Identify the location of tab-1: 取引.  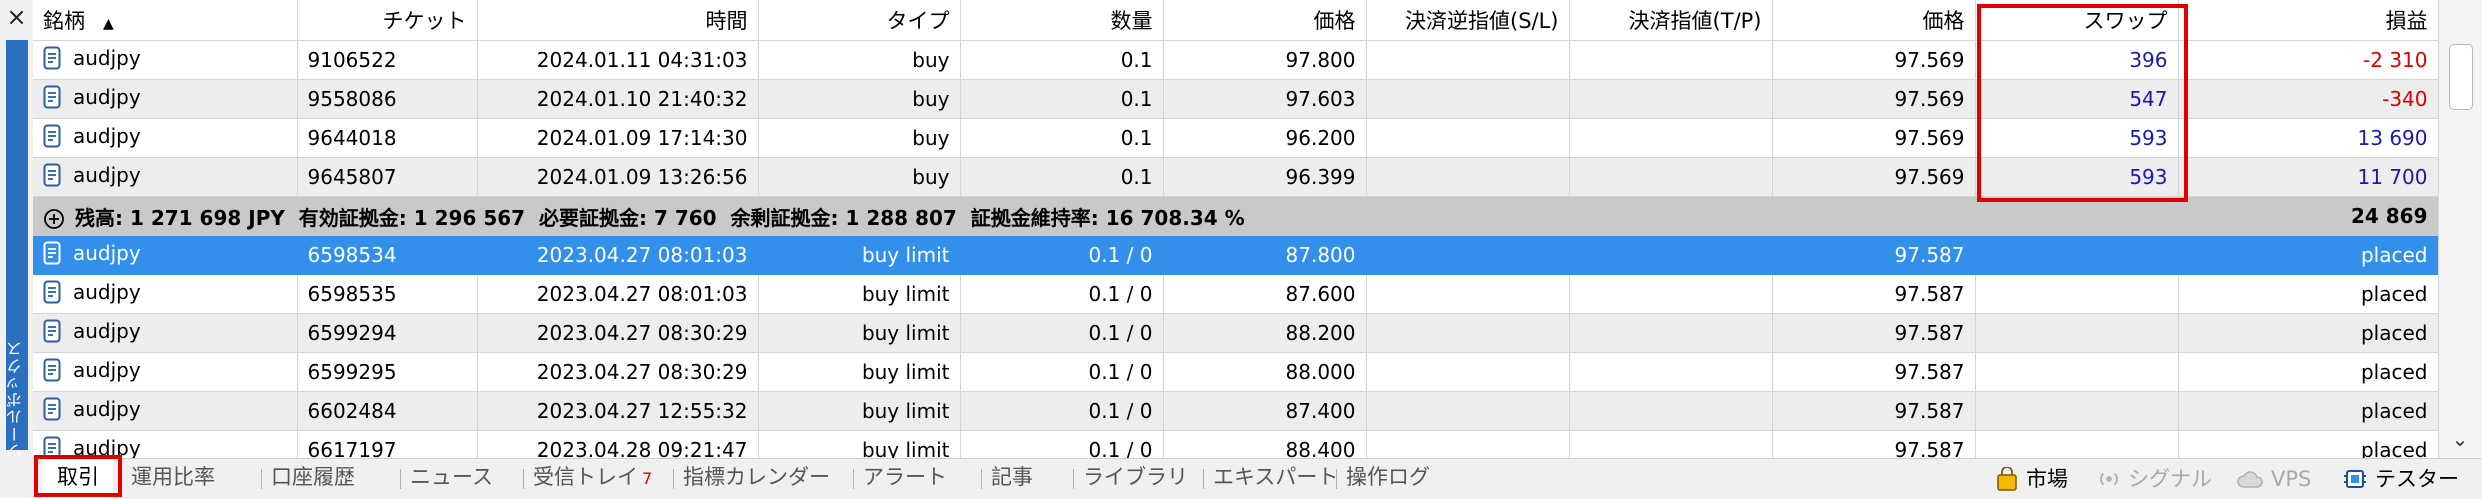
(78, 479).